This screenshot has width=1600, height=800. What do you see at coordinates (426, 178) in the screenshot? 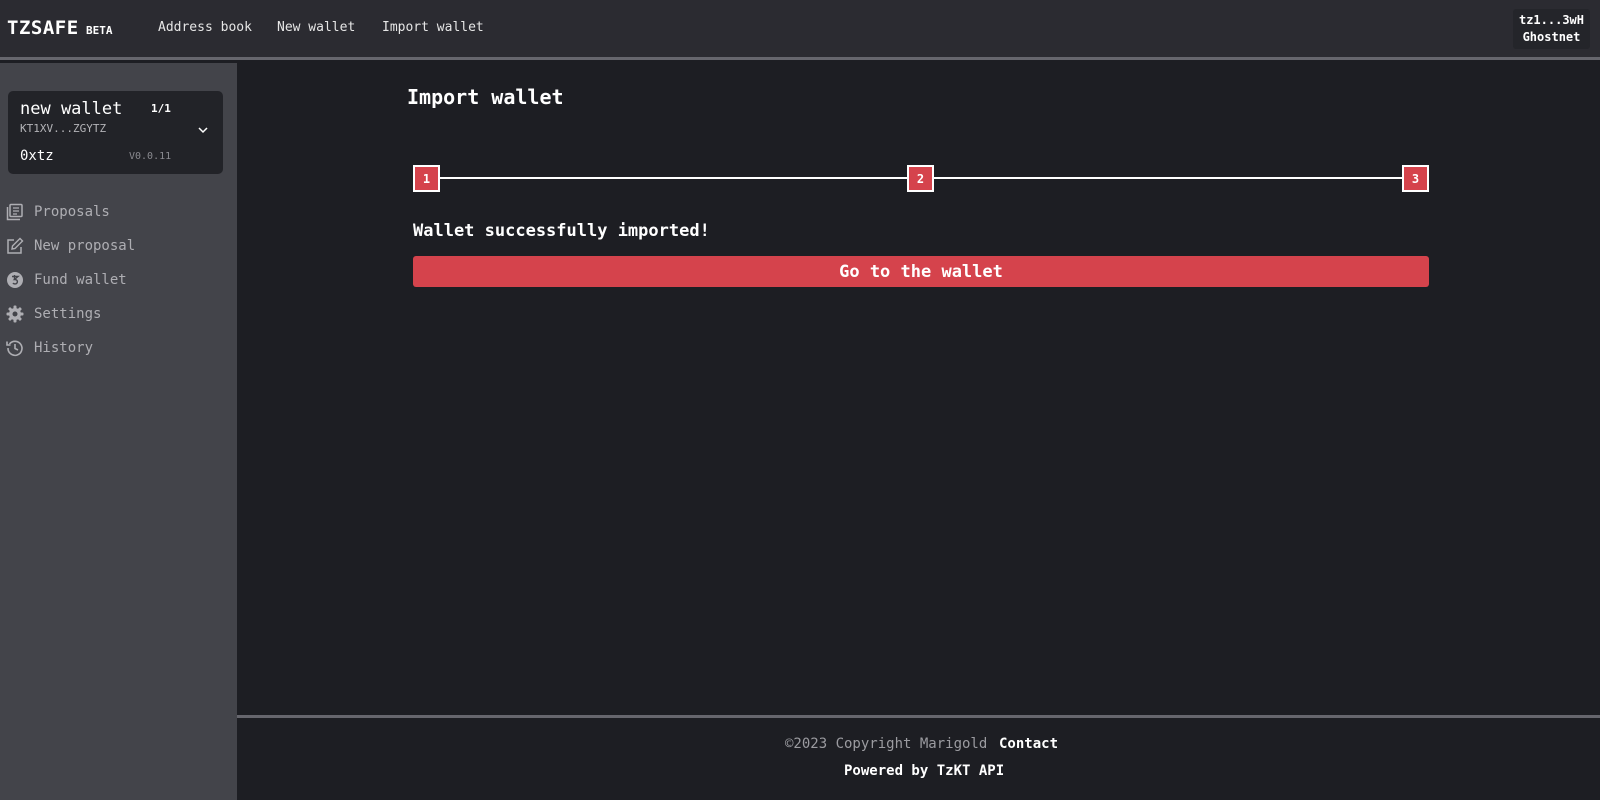
I see `step-1: 1` at bounding box center [426, 178].